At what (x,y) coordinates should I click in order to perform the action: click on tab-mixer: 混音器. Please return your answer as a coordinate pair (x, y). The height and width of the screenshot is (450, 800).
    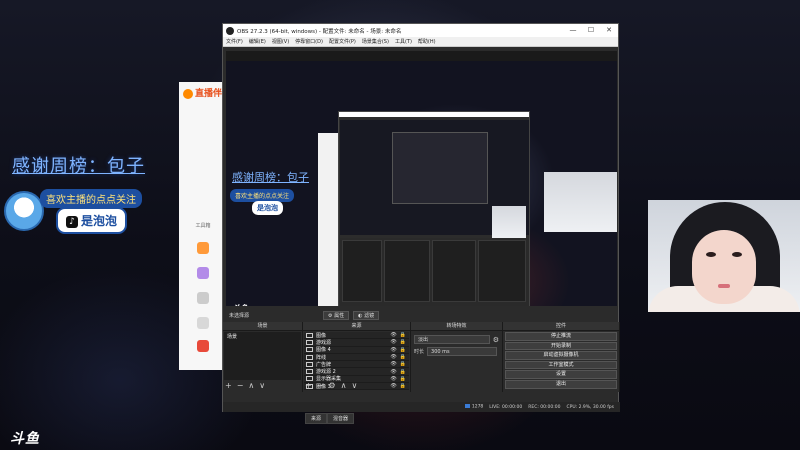
    Looking at the image, I should click on (341, 418).